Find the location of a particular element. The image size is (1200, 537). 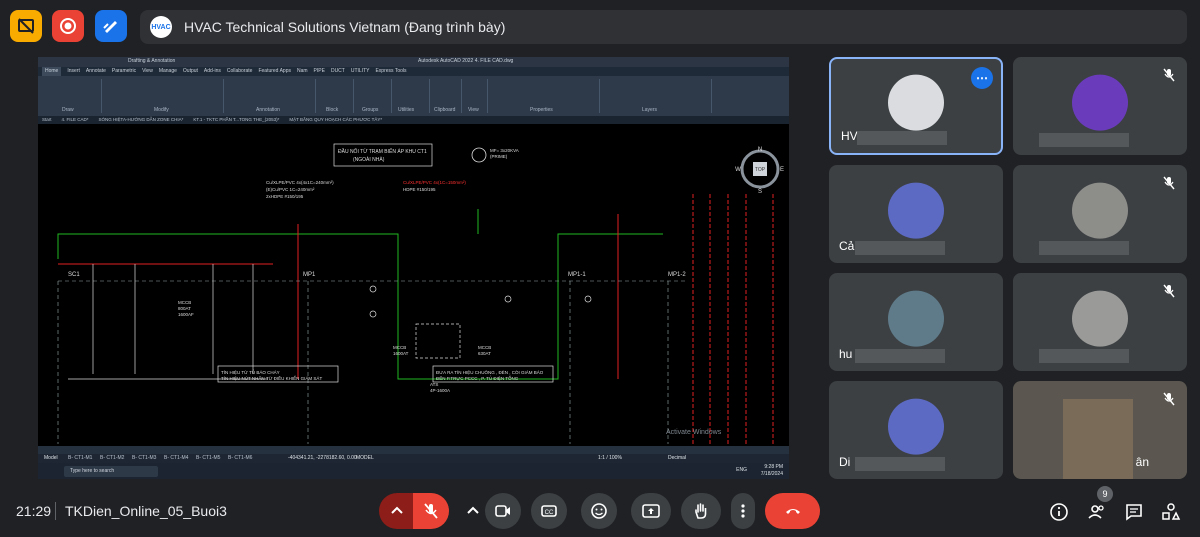

participant-video is located at coordinates (1098, 439).